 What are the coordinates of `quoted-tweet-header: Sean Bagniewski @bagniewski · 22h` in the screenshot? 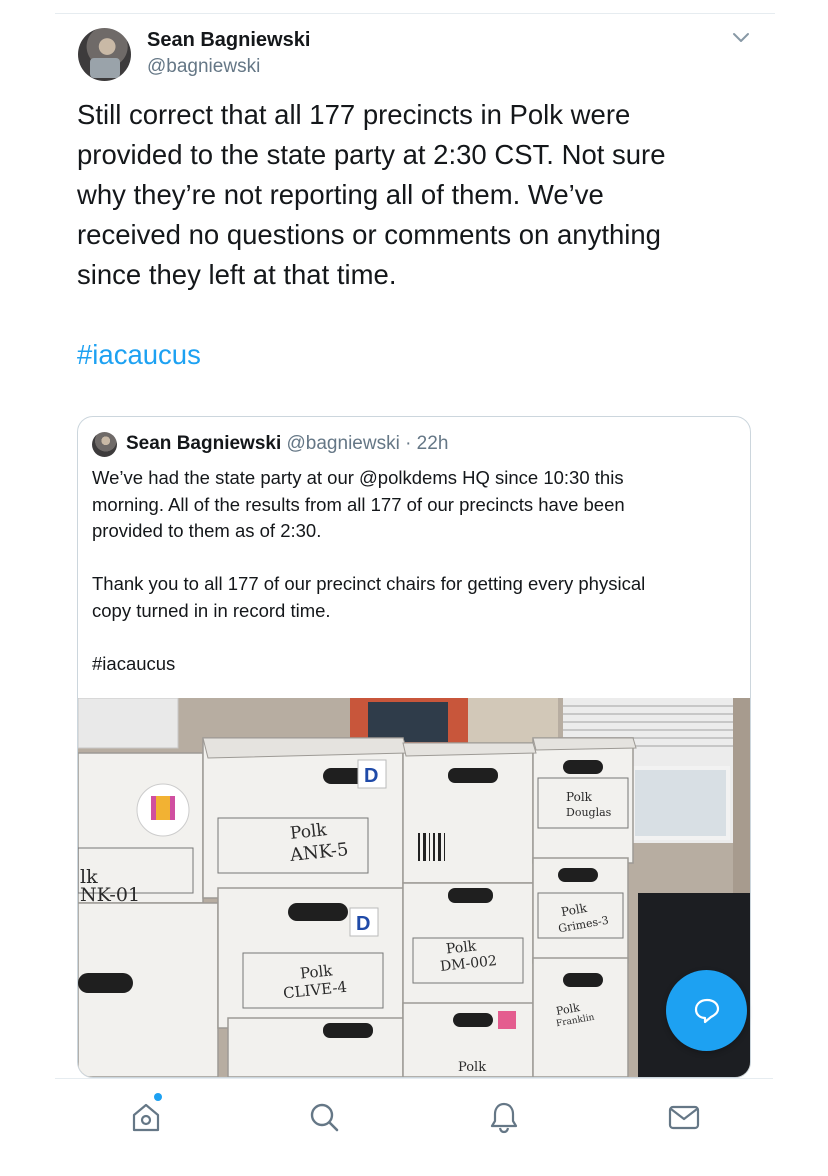 It's located at (287, 444).